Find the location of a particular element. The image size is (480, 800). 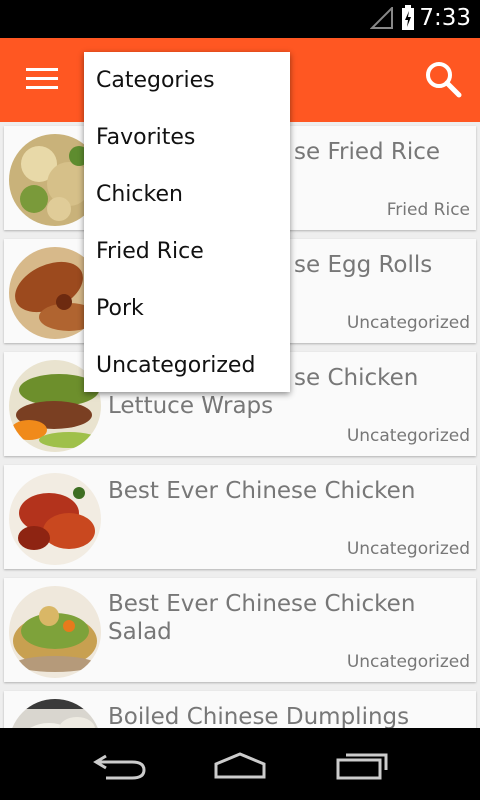

recipe-title: se Fried Rice is located at coordinates (367, 152).